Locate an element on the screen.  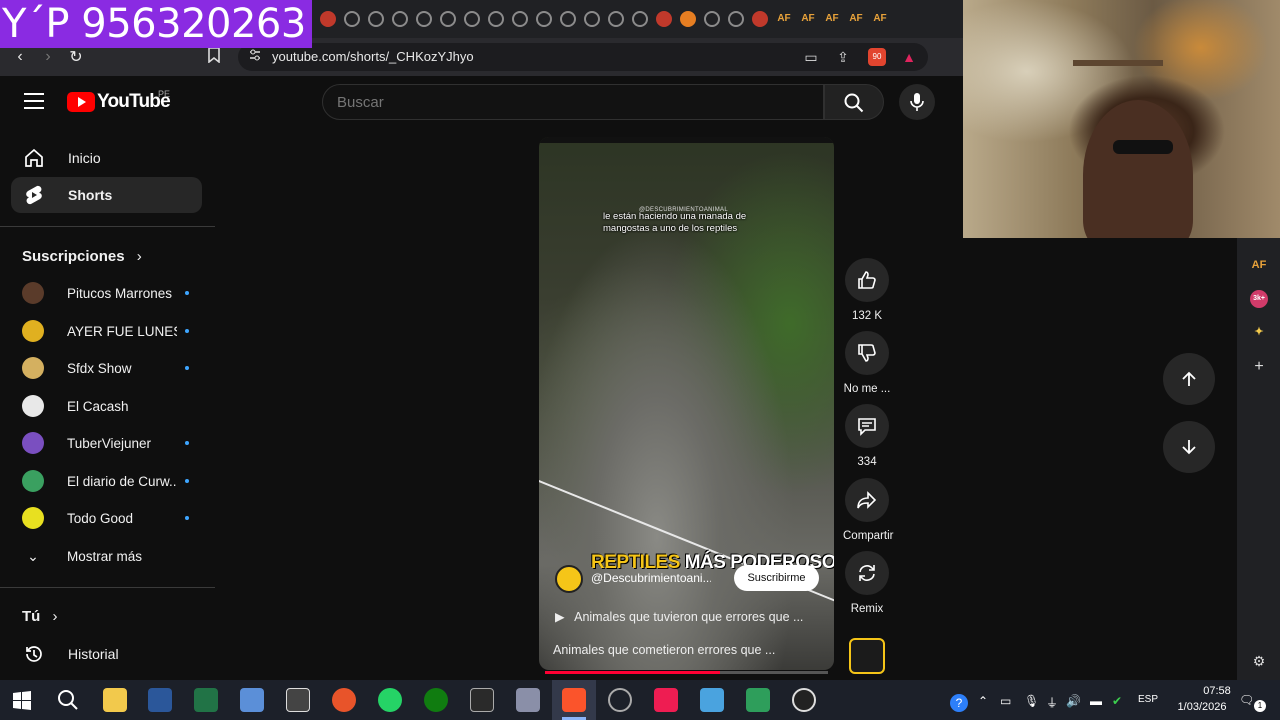
clock-date: 1/03/2026 is located at coordinates (1202, 707).